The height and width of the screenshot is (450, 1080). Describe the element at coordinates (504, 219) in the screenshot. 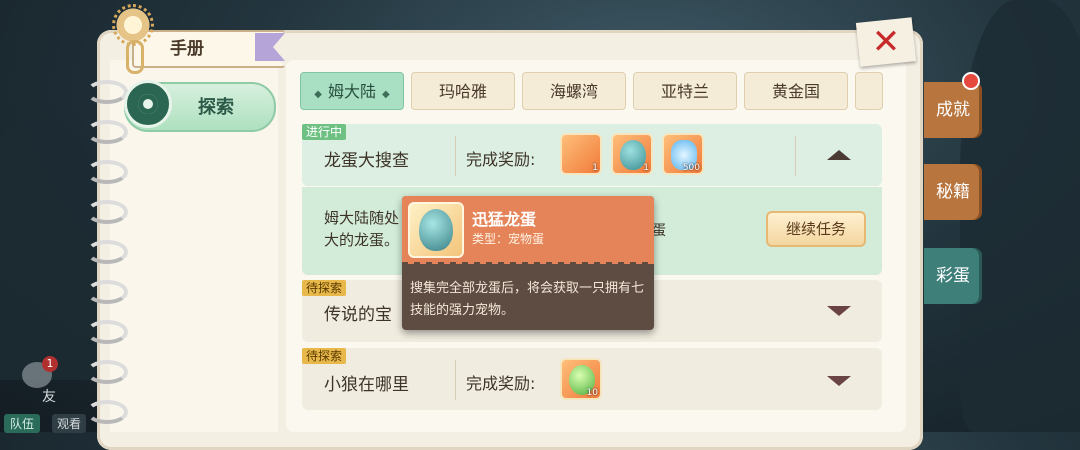

I see `tooltip-item-name: 迅猛龙蛋` at that location.